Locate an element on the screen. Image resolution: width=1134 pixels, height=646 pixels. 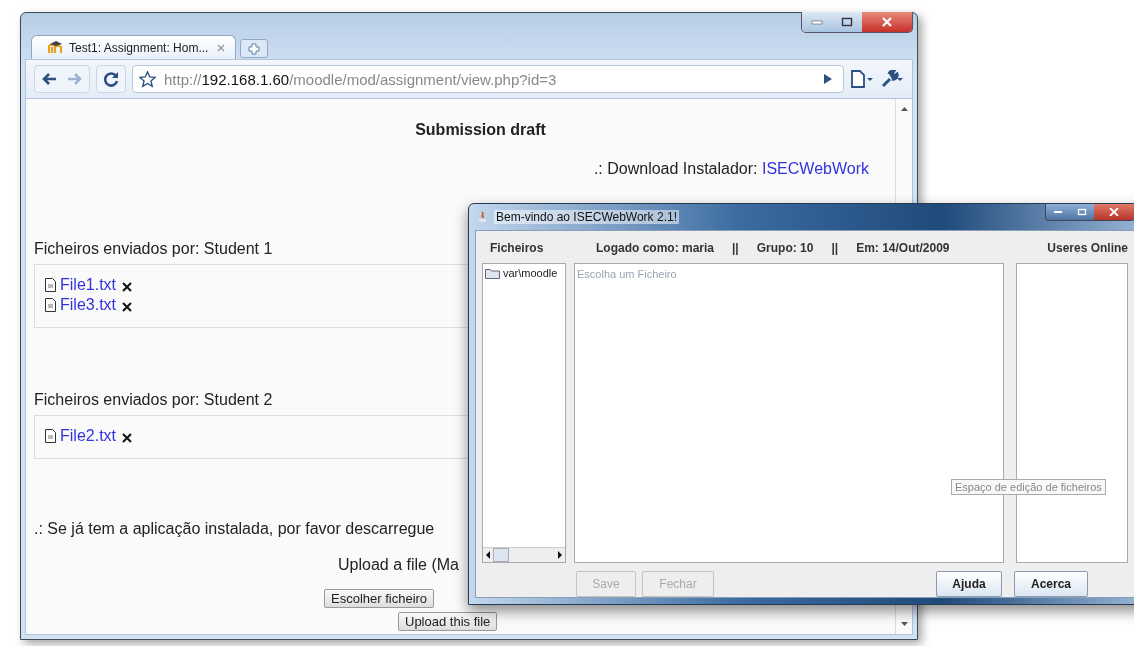
tooltip: Espaço de edição de ficheiros is located at coordinates (1028, 487).